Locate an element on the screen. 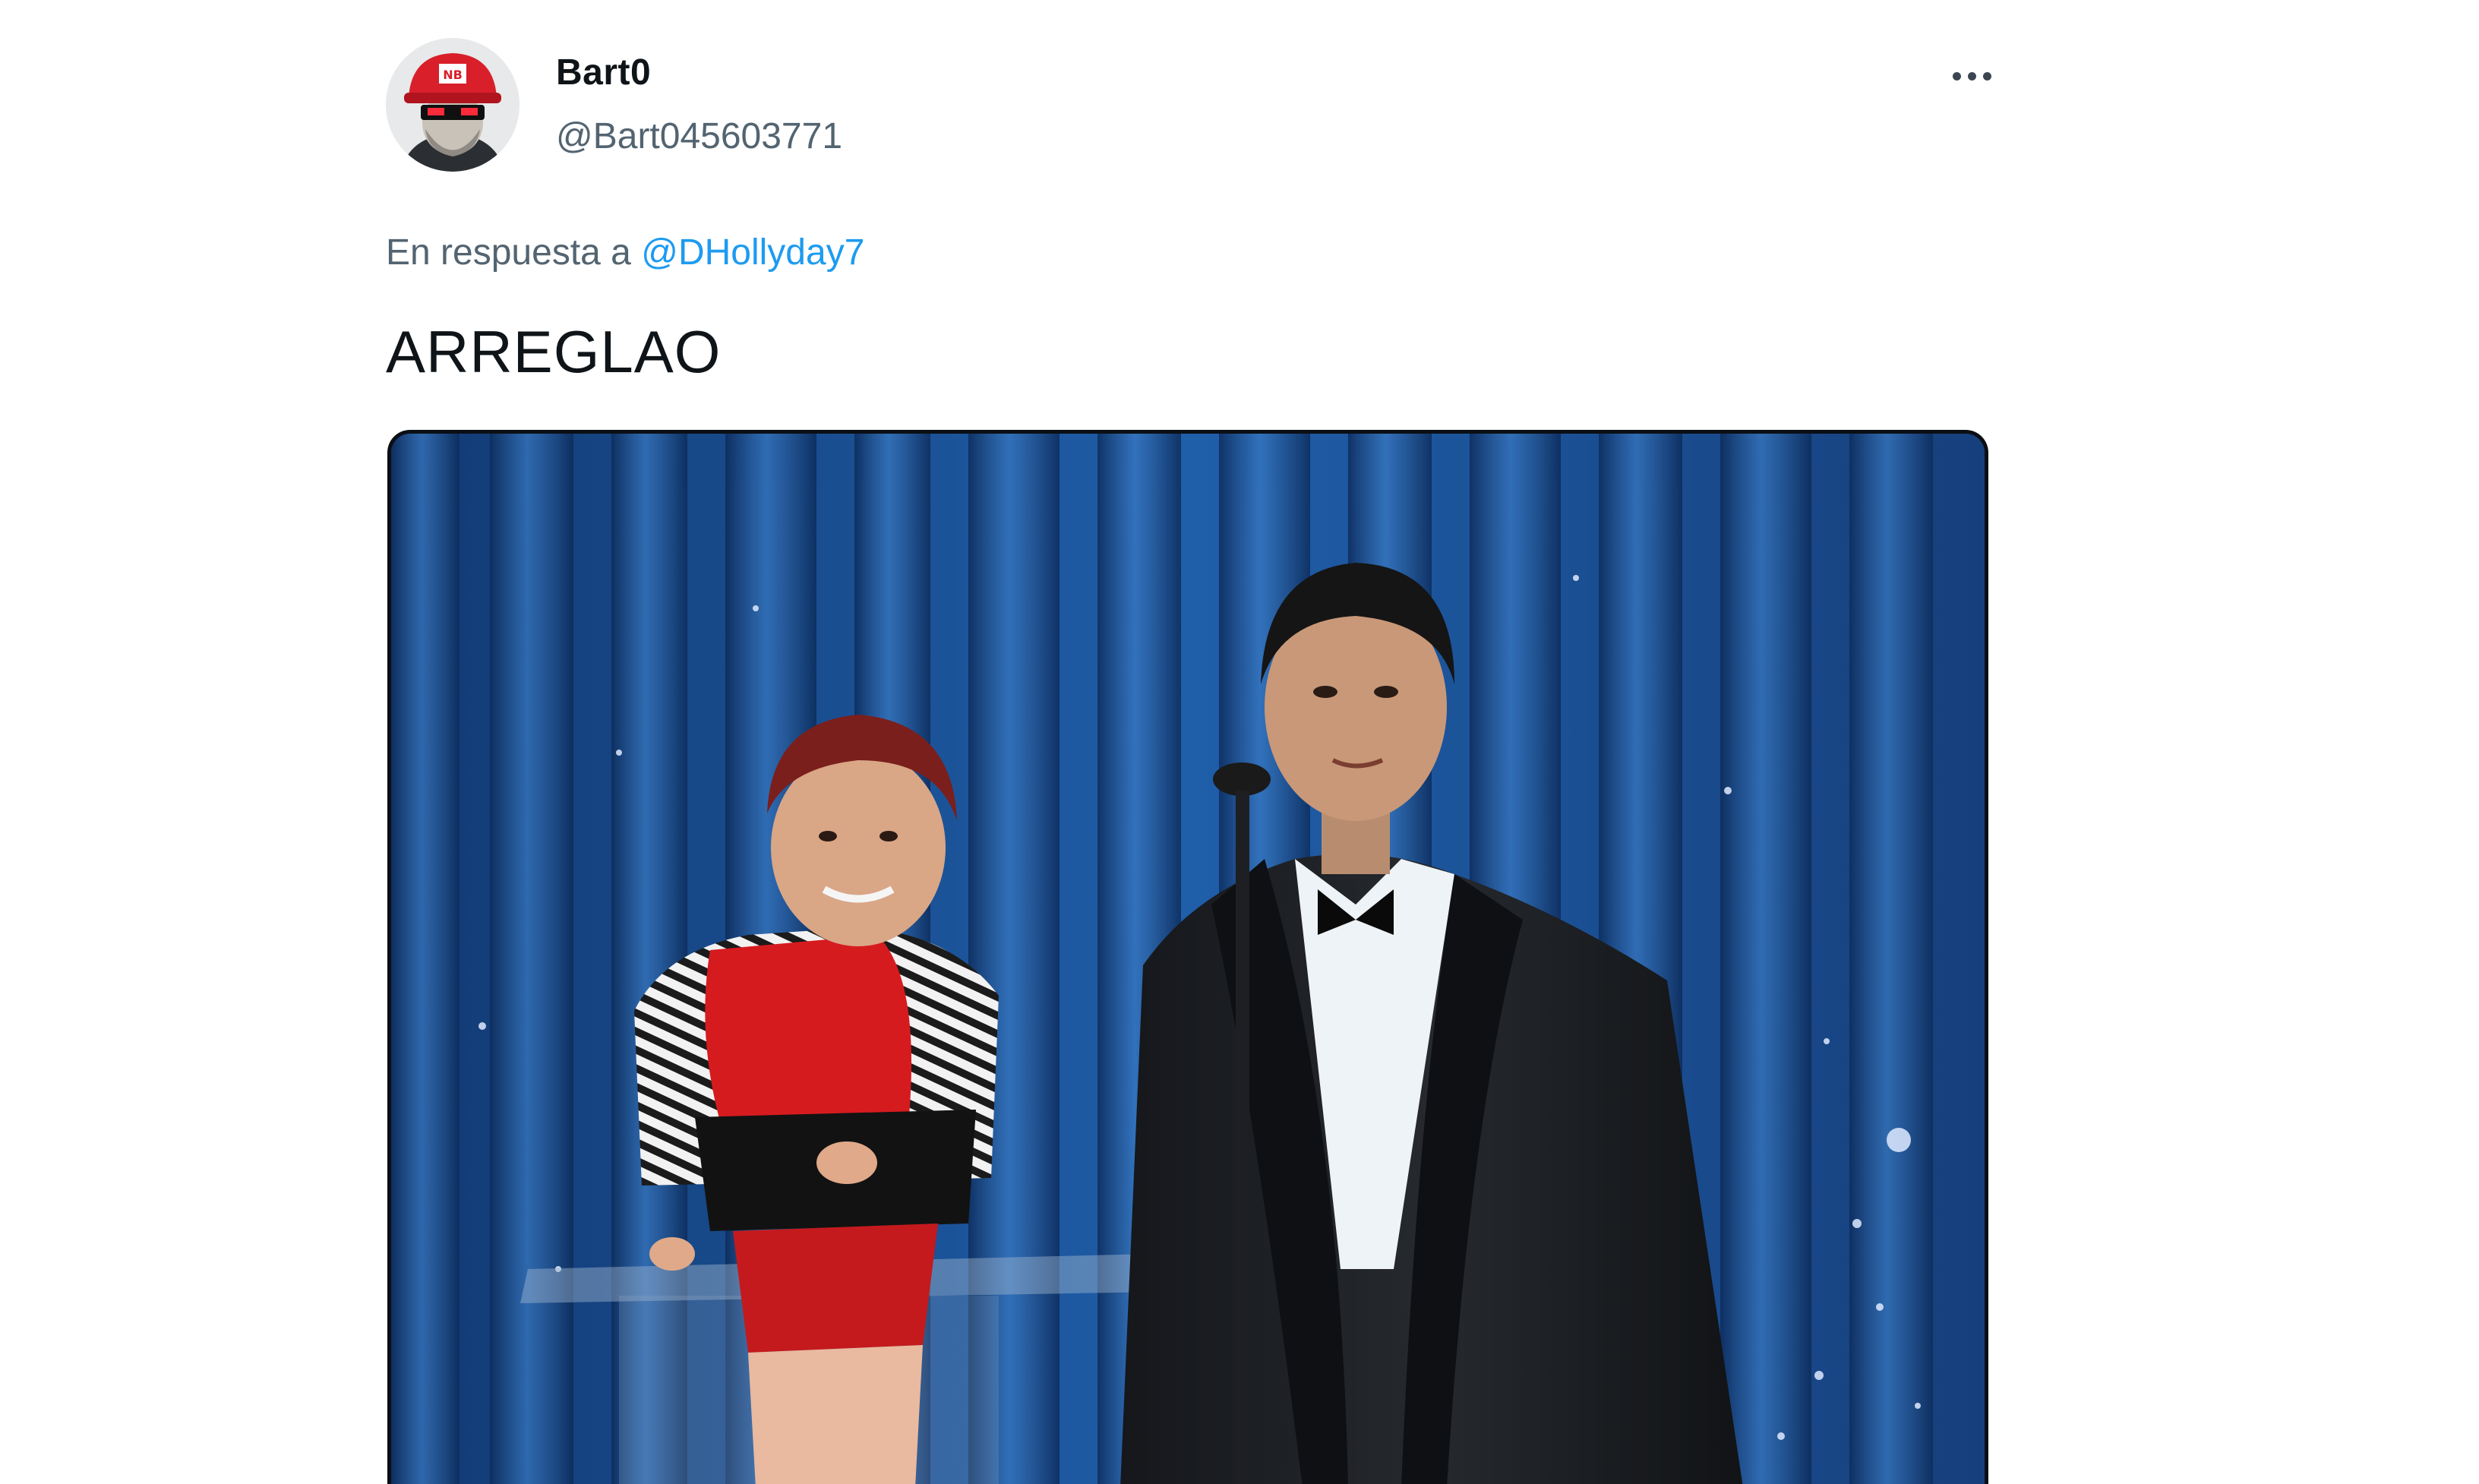 The width and height of the screenshot is (2479, 1484). avatar-image-icon: NB is located at coordinates (453, 105).